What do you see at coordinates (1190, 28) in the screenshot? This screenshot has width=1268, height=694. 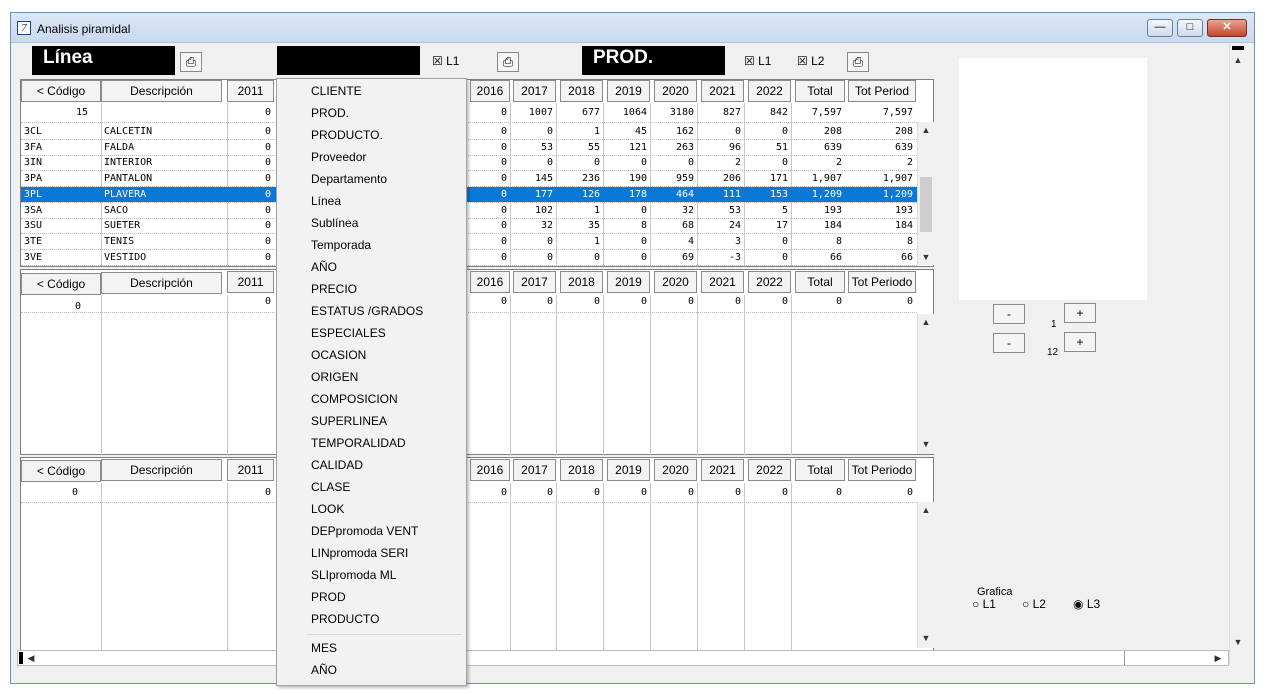 I see `maximize-button: □` at bounding box center [1190, 28].